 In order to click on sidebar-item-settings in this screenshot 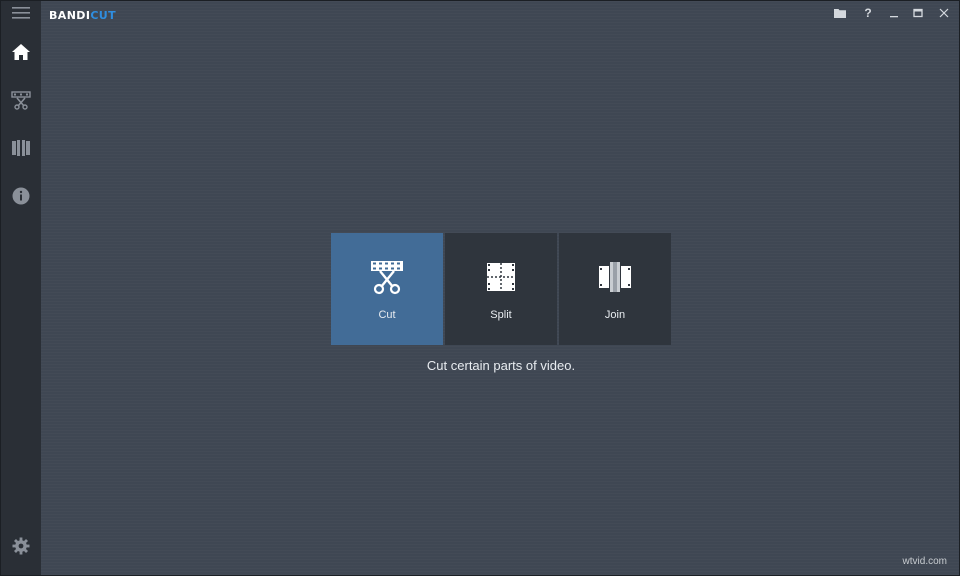, I will do `click(21, 548)`.